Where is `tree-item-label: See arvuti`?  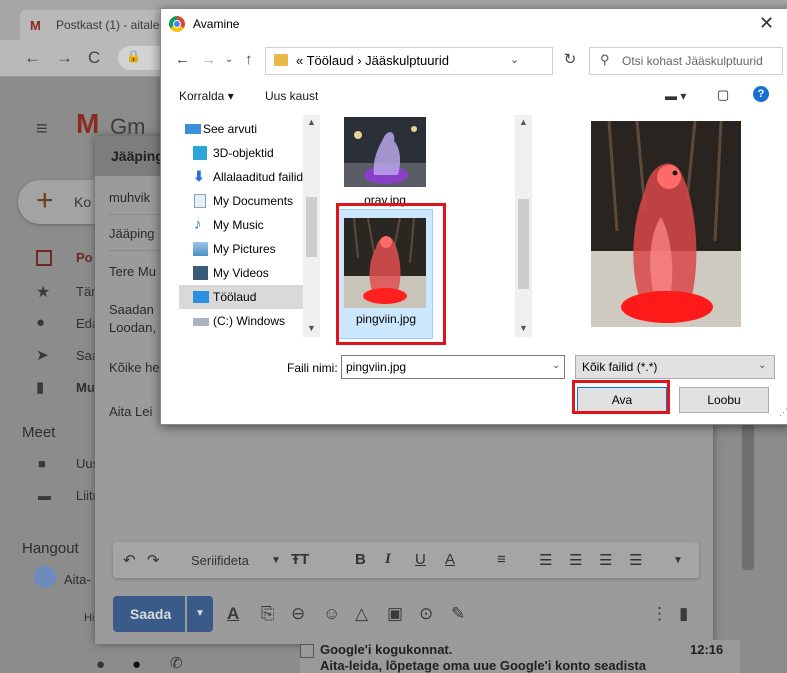 tree-item-label: See arvuti is located at coordinates (230, 129).